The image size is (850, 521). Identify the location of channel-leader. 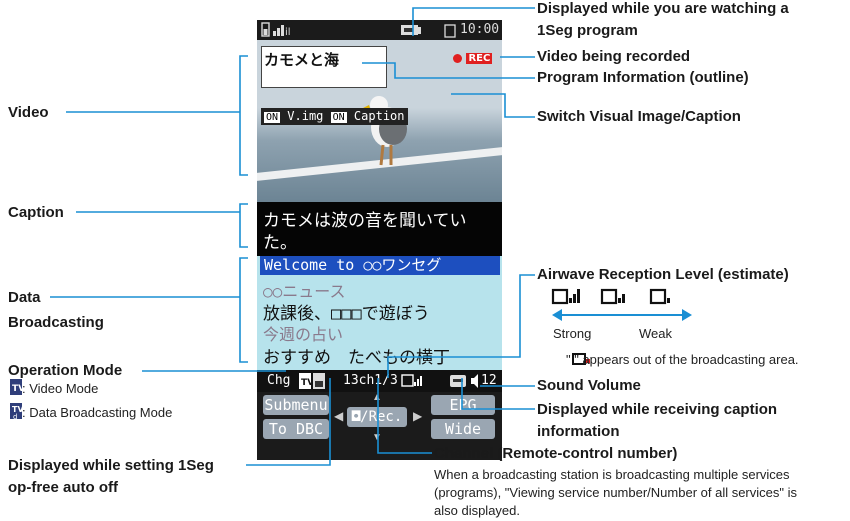
(404, 416).